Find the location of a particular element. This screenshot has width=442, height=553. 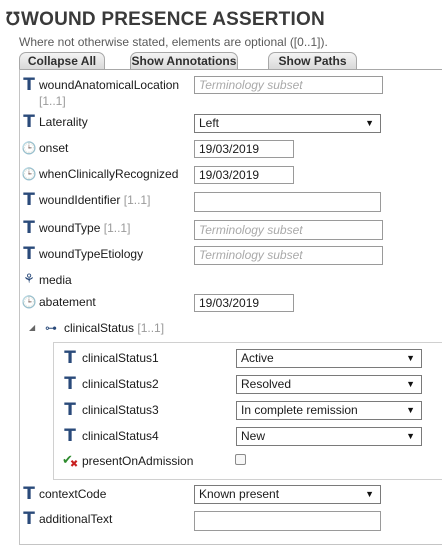

clinical-status-4-select: New ▼ is located at coordinates (329, 436).